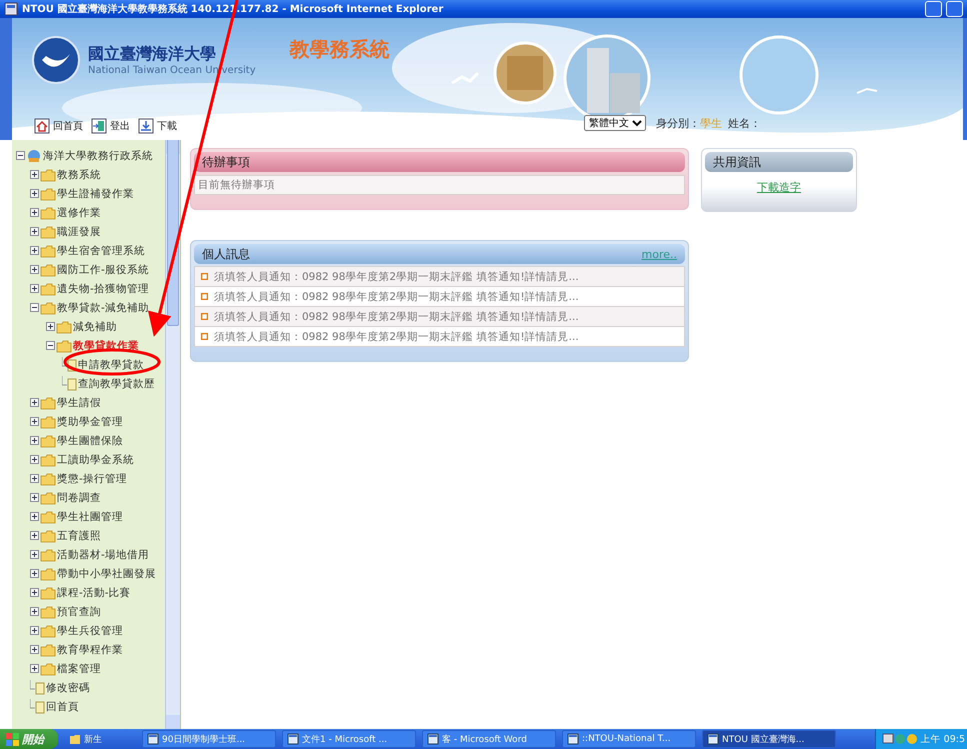  What do you see at coordinates (100, 739) in the screenshot?
I see `taskbar-button: 新生` at bounding box center [100, 739].